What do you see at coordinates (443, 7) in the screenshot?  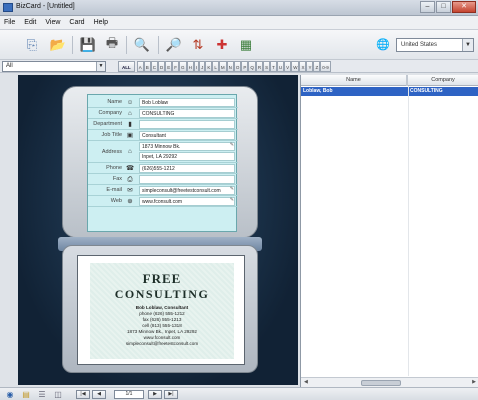 I see `maximize-icon: □` at bounding box center [443, 7].